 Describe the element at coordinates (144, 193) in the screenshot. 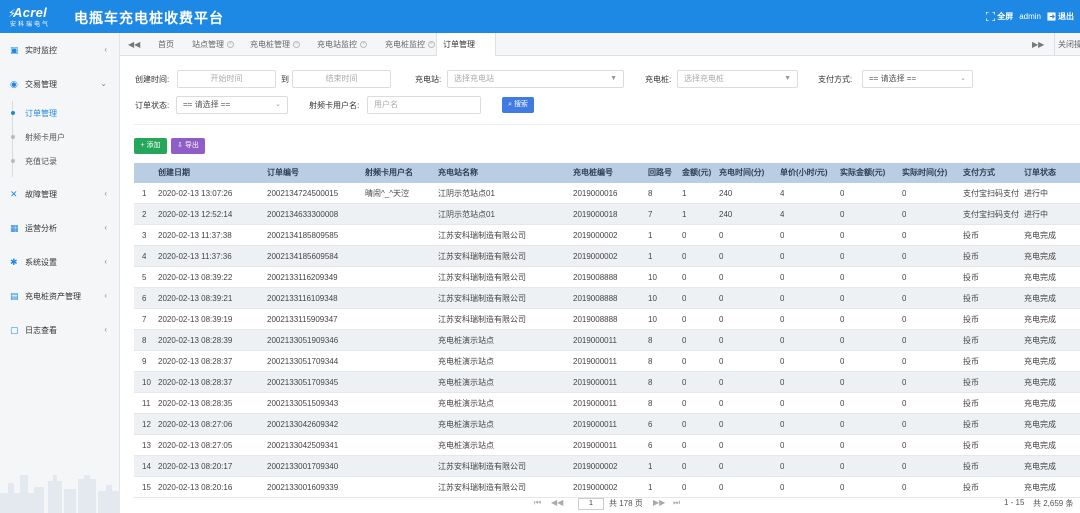

I see `row-number: 1` at that location.